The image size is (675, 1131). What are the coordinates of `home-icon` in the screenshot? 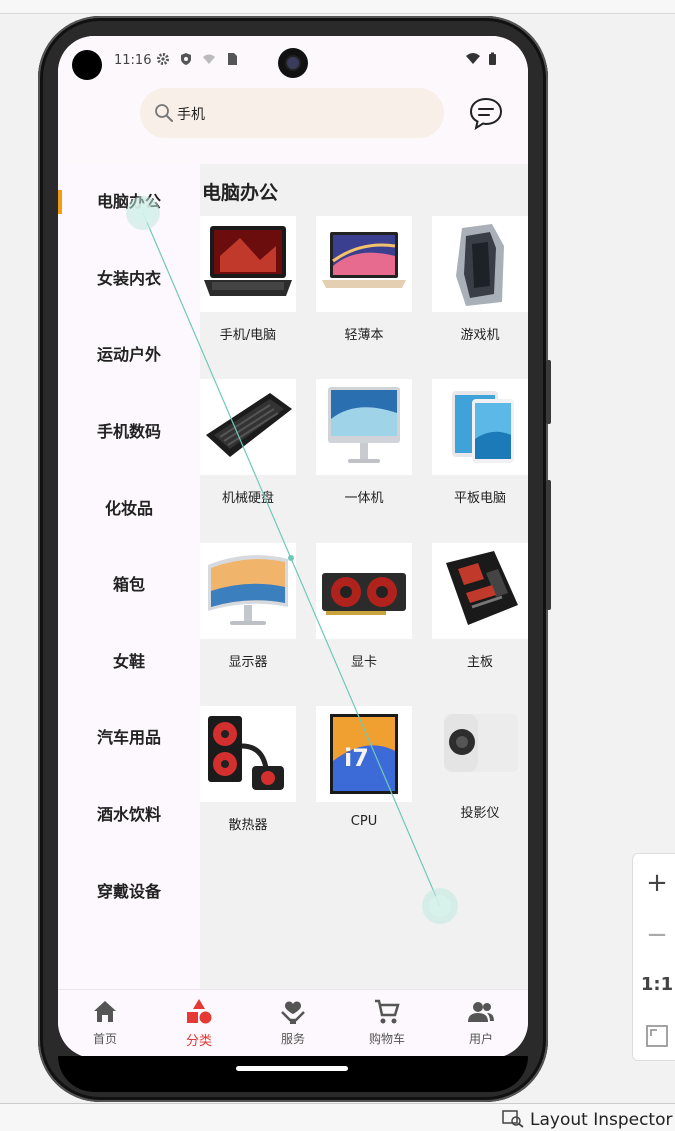 It's located at (105, 1011).